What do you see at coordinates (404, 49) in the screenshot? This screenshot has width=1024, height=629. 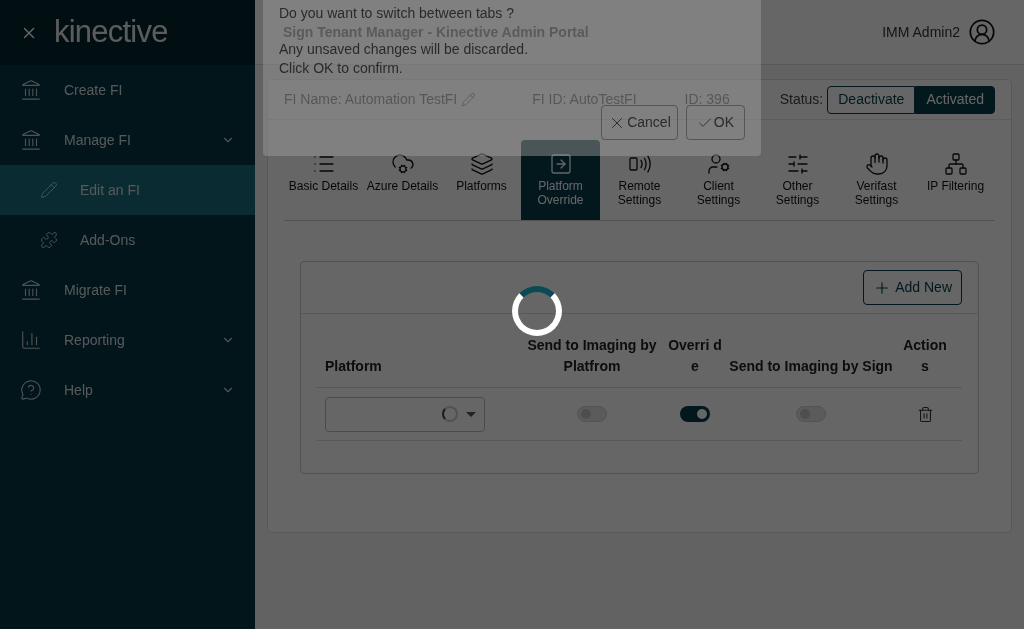 I see `dialog-message: Any unsaved changes will be discarded.` at bounding box center [404, 49].